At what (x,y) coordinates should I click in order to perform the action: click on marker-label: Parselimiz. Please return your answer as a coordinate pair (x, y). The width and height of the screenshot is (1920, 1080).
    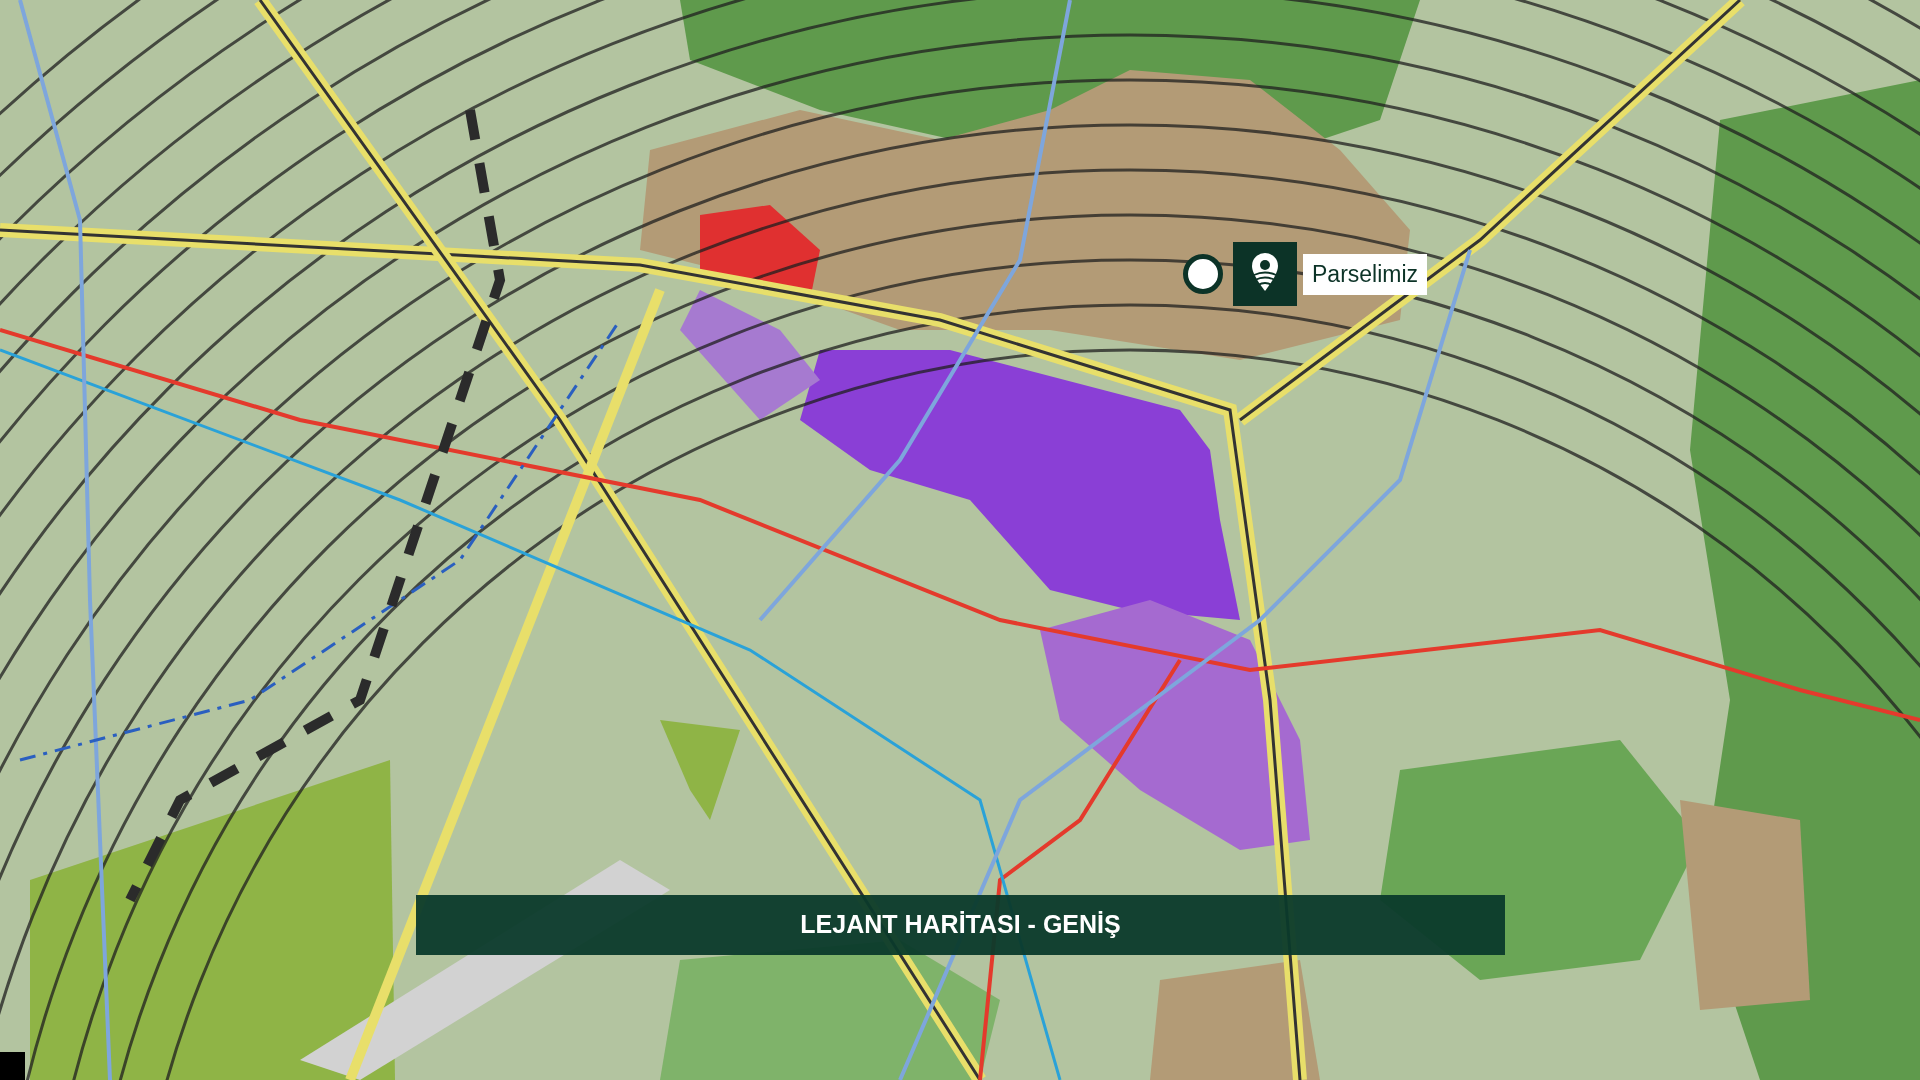
    Looking at the image, I should click on (1365, 274).